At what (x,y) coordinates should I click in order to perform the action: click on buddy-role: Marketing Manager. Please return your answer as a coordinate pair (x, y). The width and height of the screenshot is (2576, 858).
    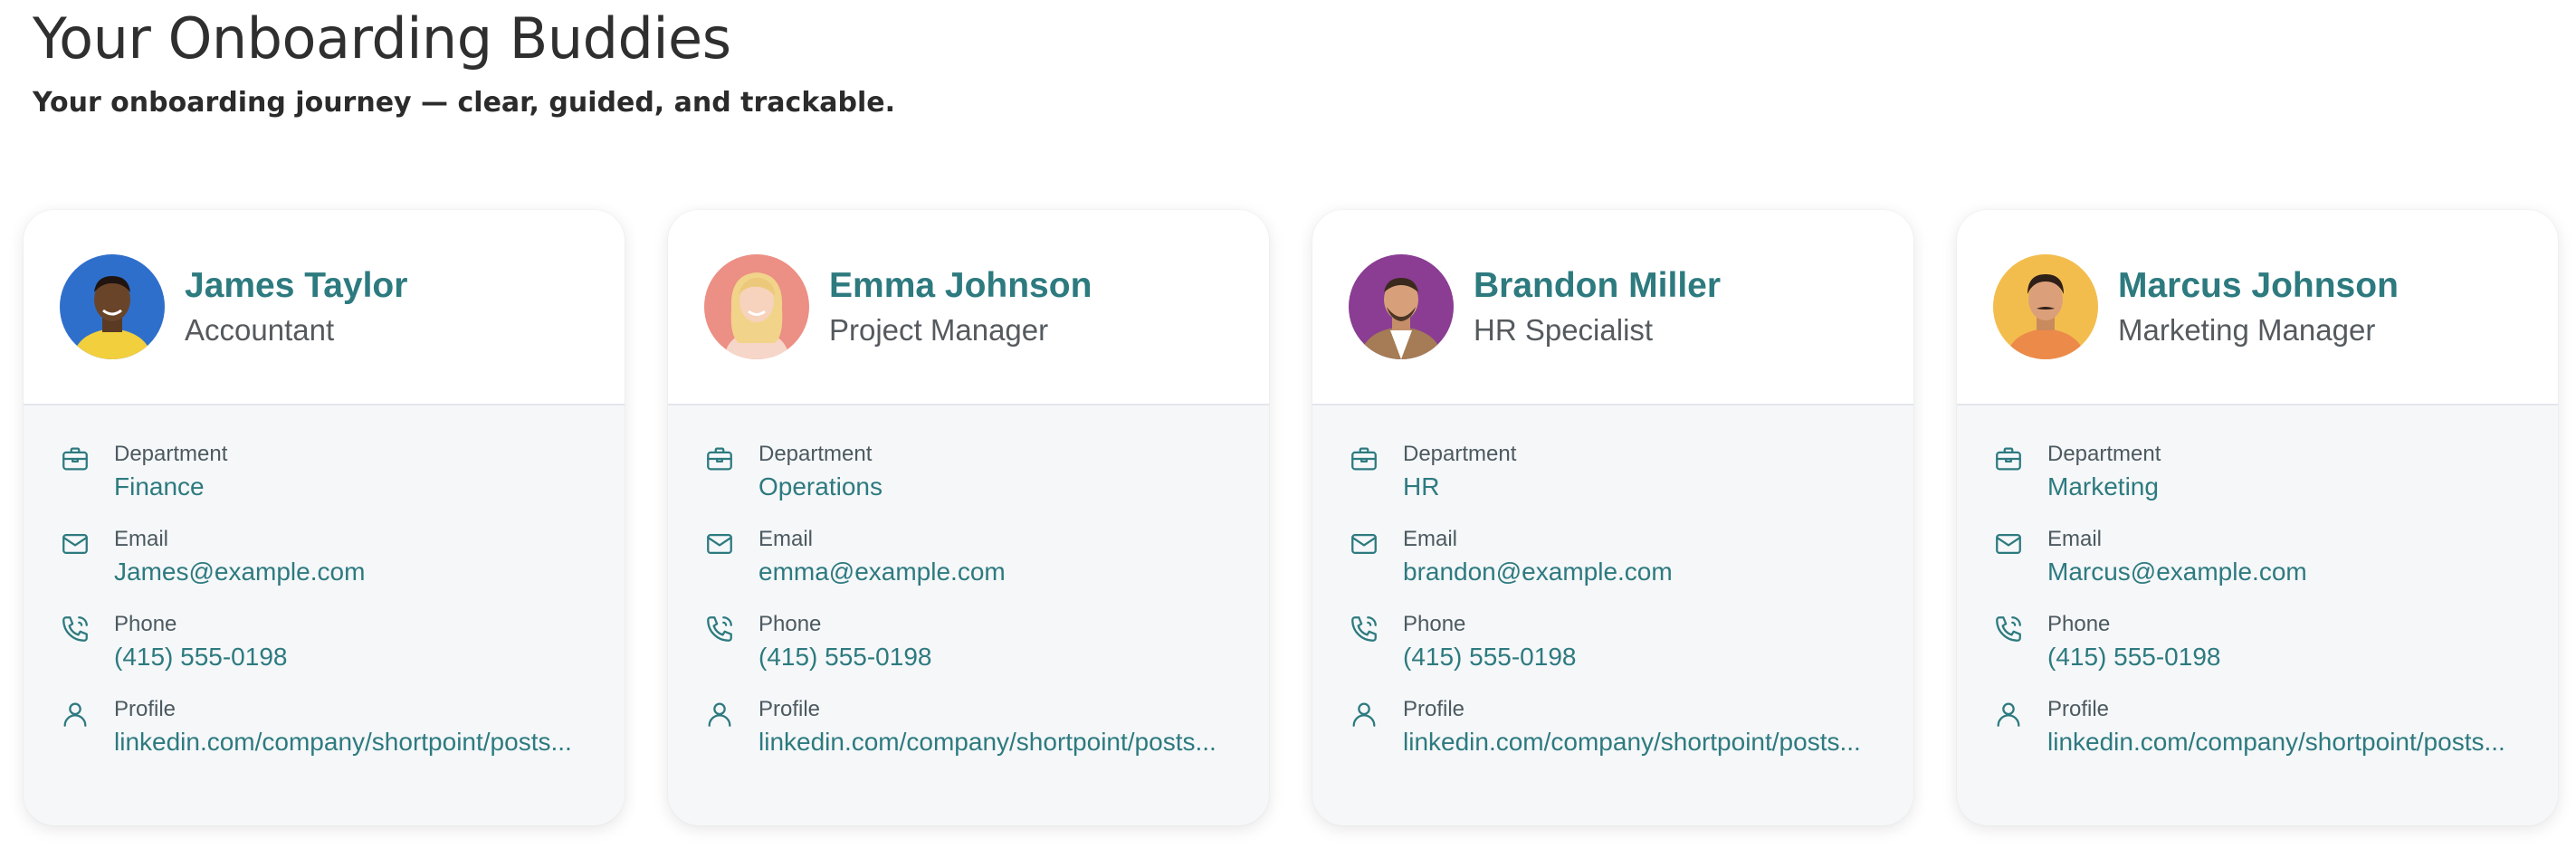
    Looking at the image, I should click on (2247, 330).